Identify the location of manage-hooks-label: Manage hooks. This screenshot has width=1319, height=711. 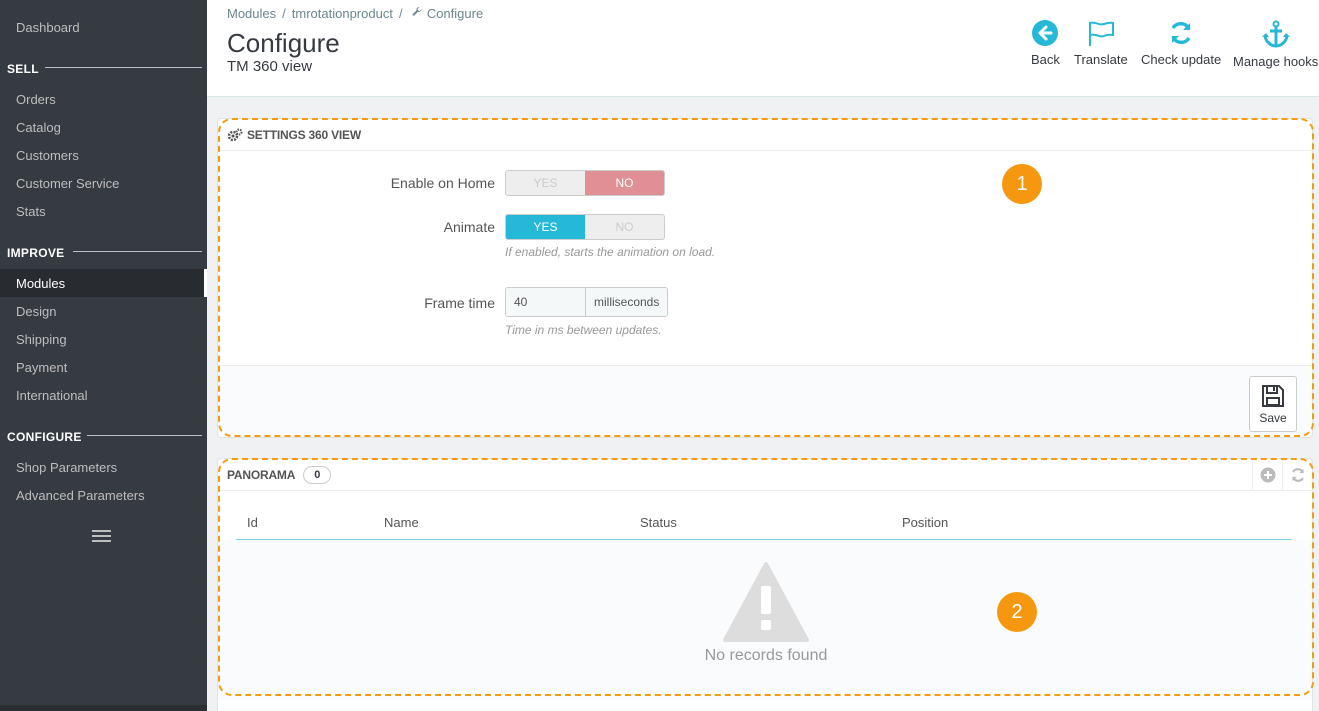
(1276, 61).